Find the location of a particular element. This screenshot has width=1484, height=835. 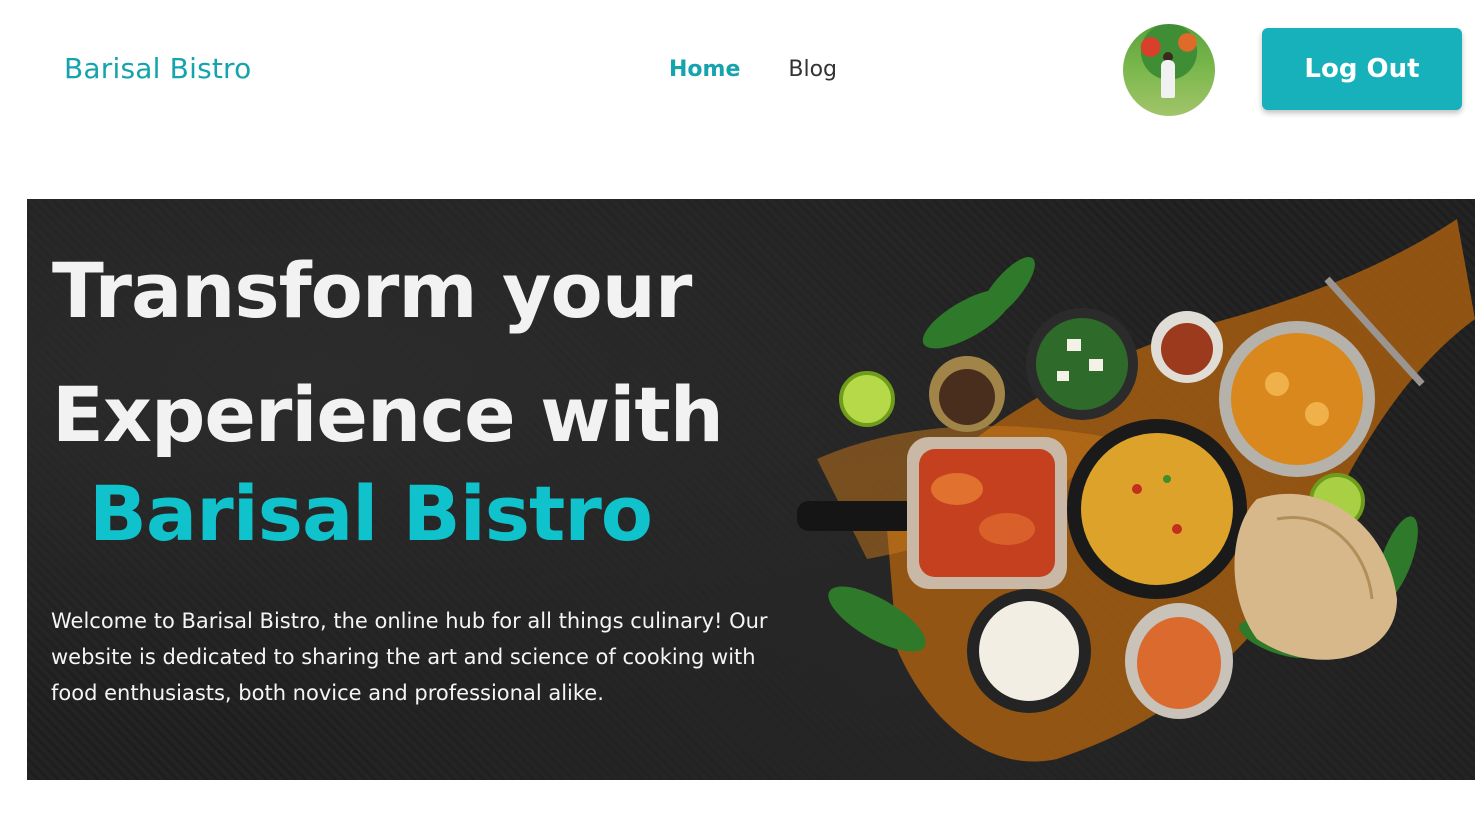

user-avatar is located at coordinates (1169, 70).